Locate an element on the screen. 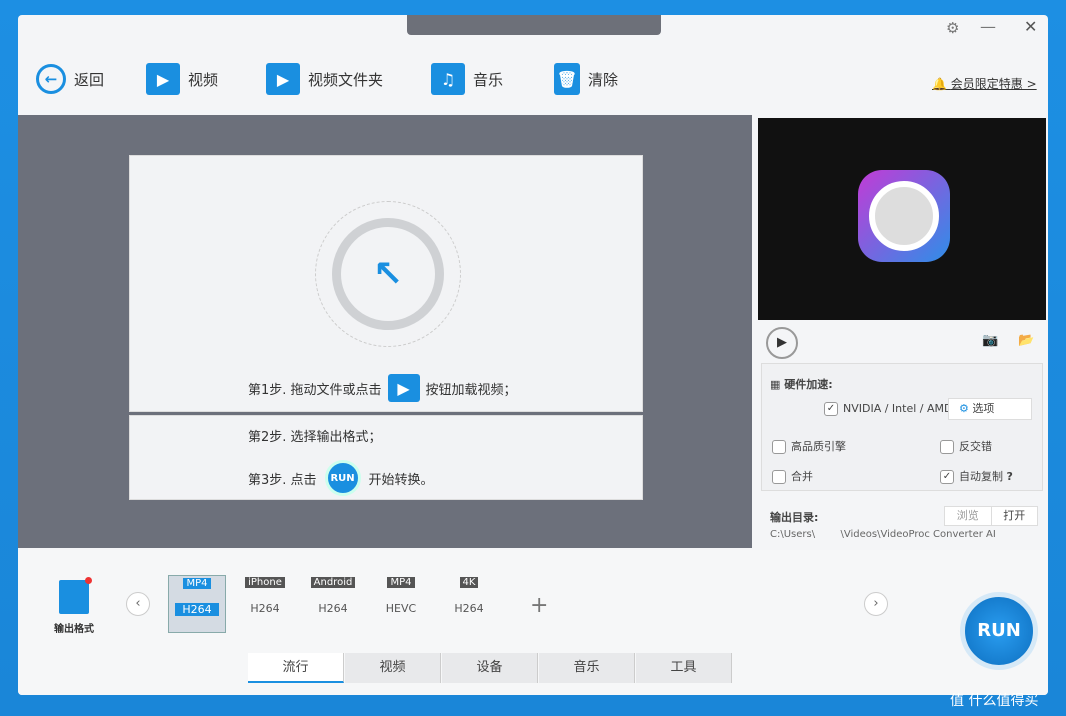 The image size is (1066, 716). output-path: C:\Users\ \Videos\VideoProc Converter AI is located at coordinates (883, 534).